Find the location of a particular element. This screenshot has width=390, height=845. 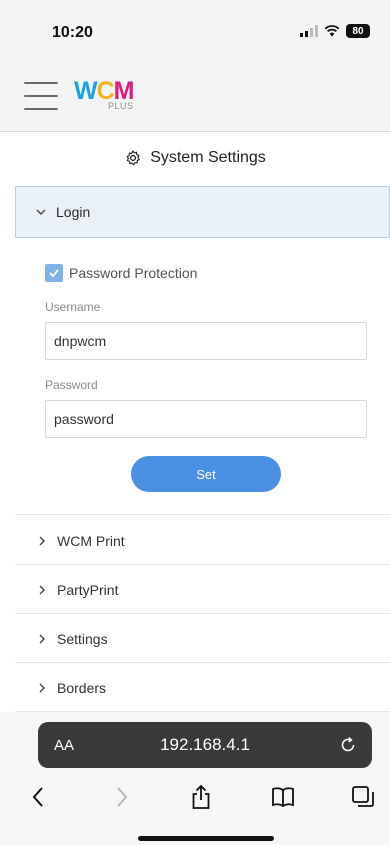

password-protection-checkbox is located at coordinates (54, 273).